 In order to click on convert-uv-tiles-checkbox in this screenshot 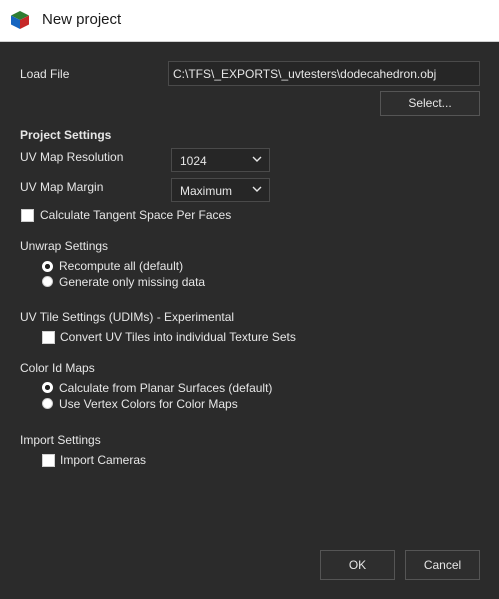, I will do `click(48, 337)`.